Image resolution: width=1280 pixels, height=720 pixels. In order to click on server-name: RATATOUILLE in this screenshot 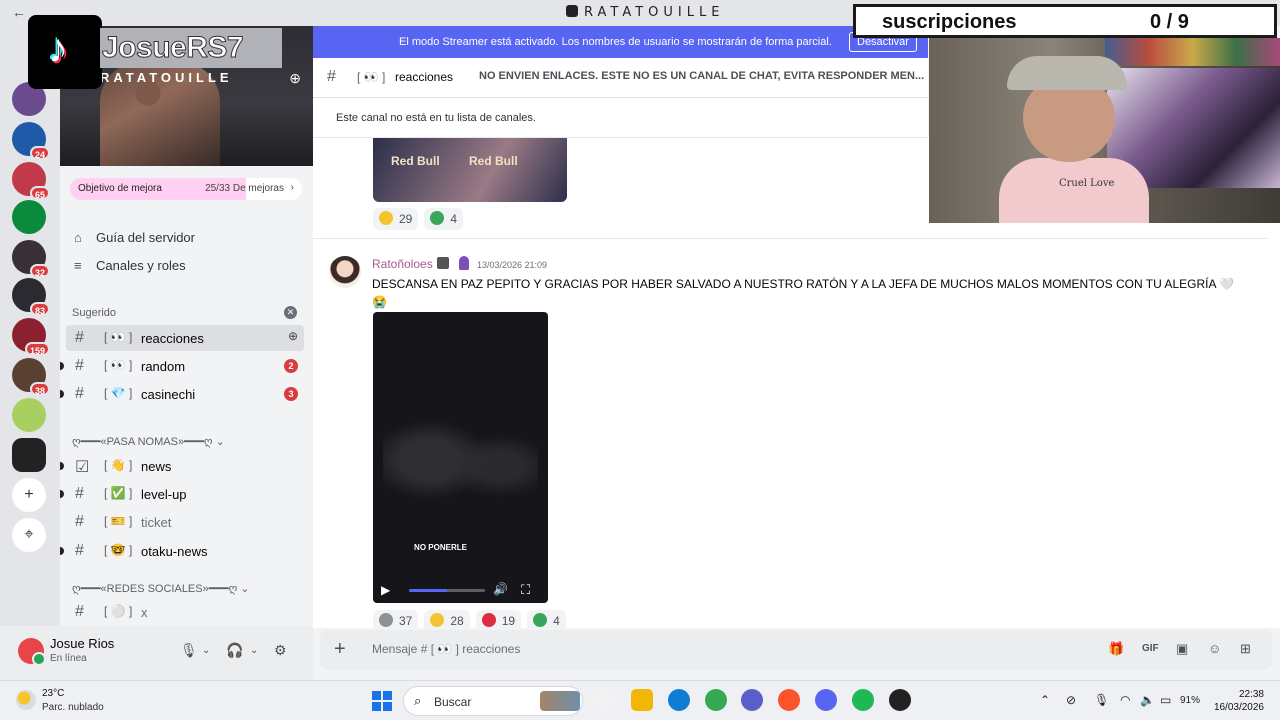, I will do `click(166, 77)`.